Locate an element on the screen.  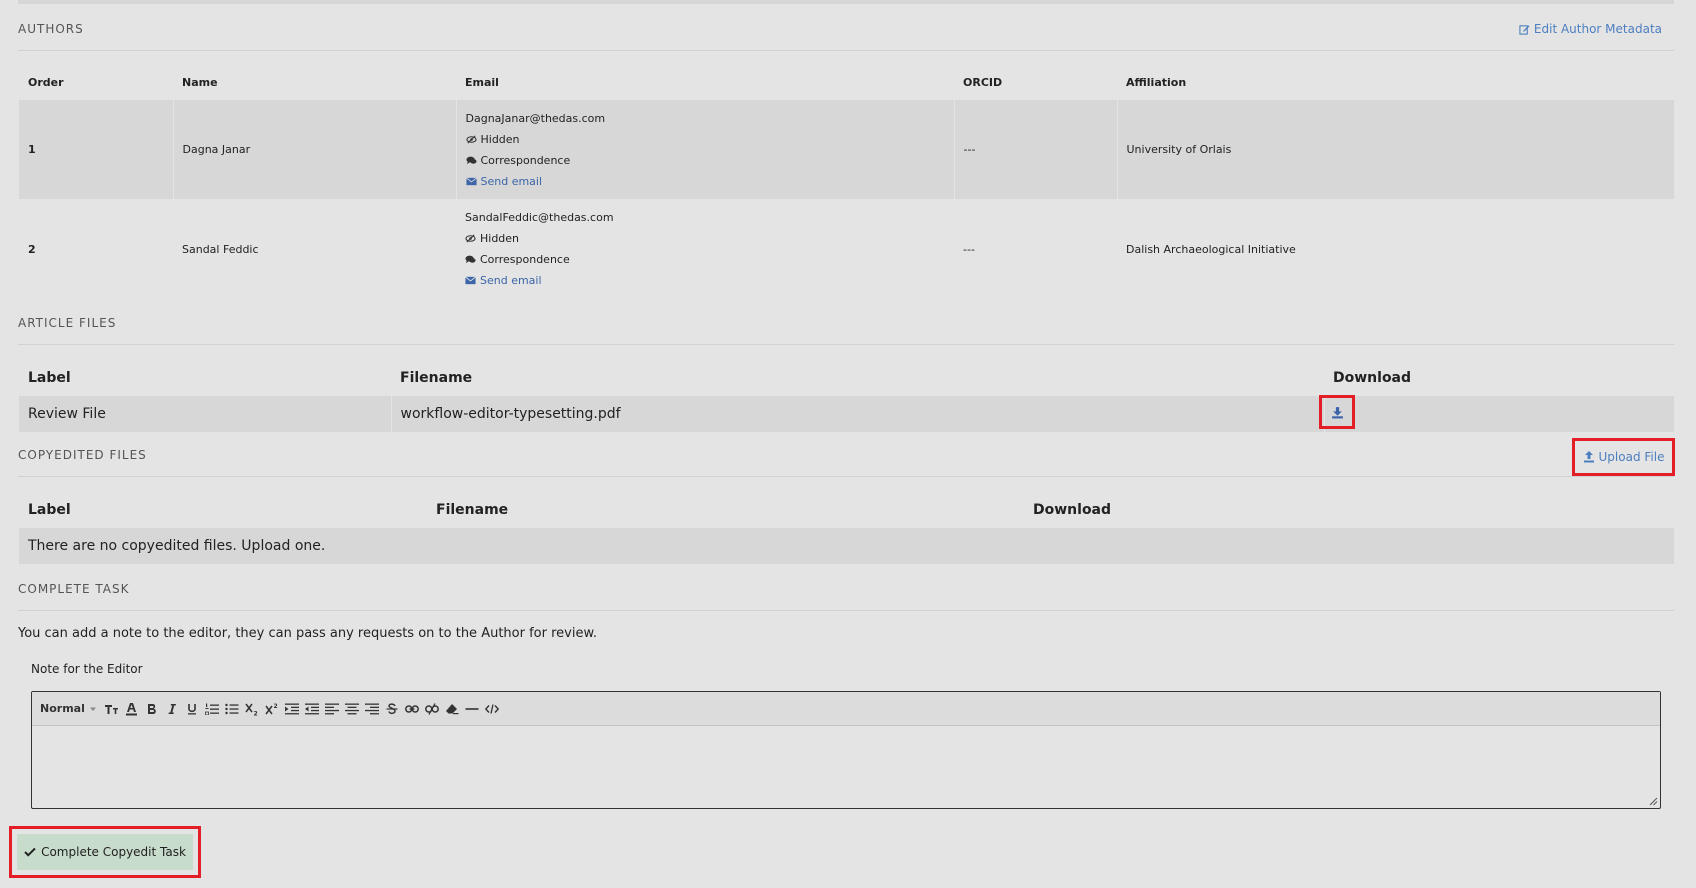
envelope-icon is located at coordinates (470, 280).